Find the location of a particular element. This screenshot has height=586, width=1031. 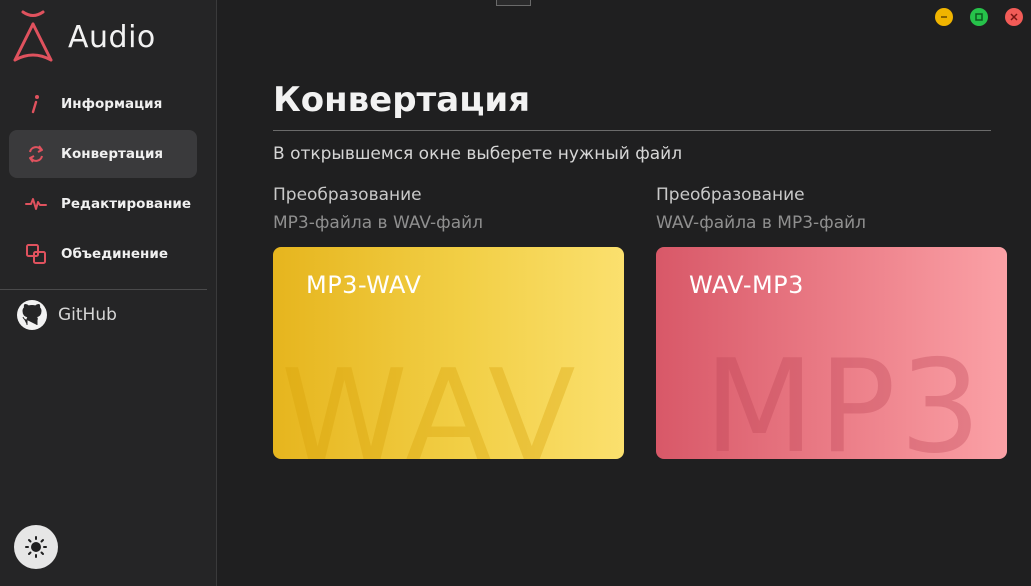

sidebar-item-label: Редактирование is located at coordinates (126, 204).